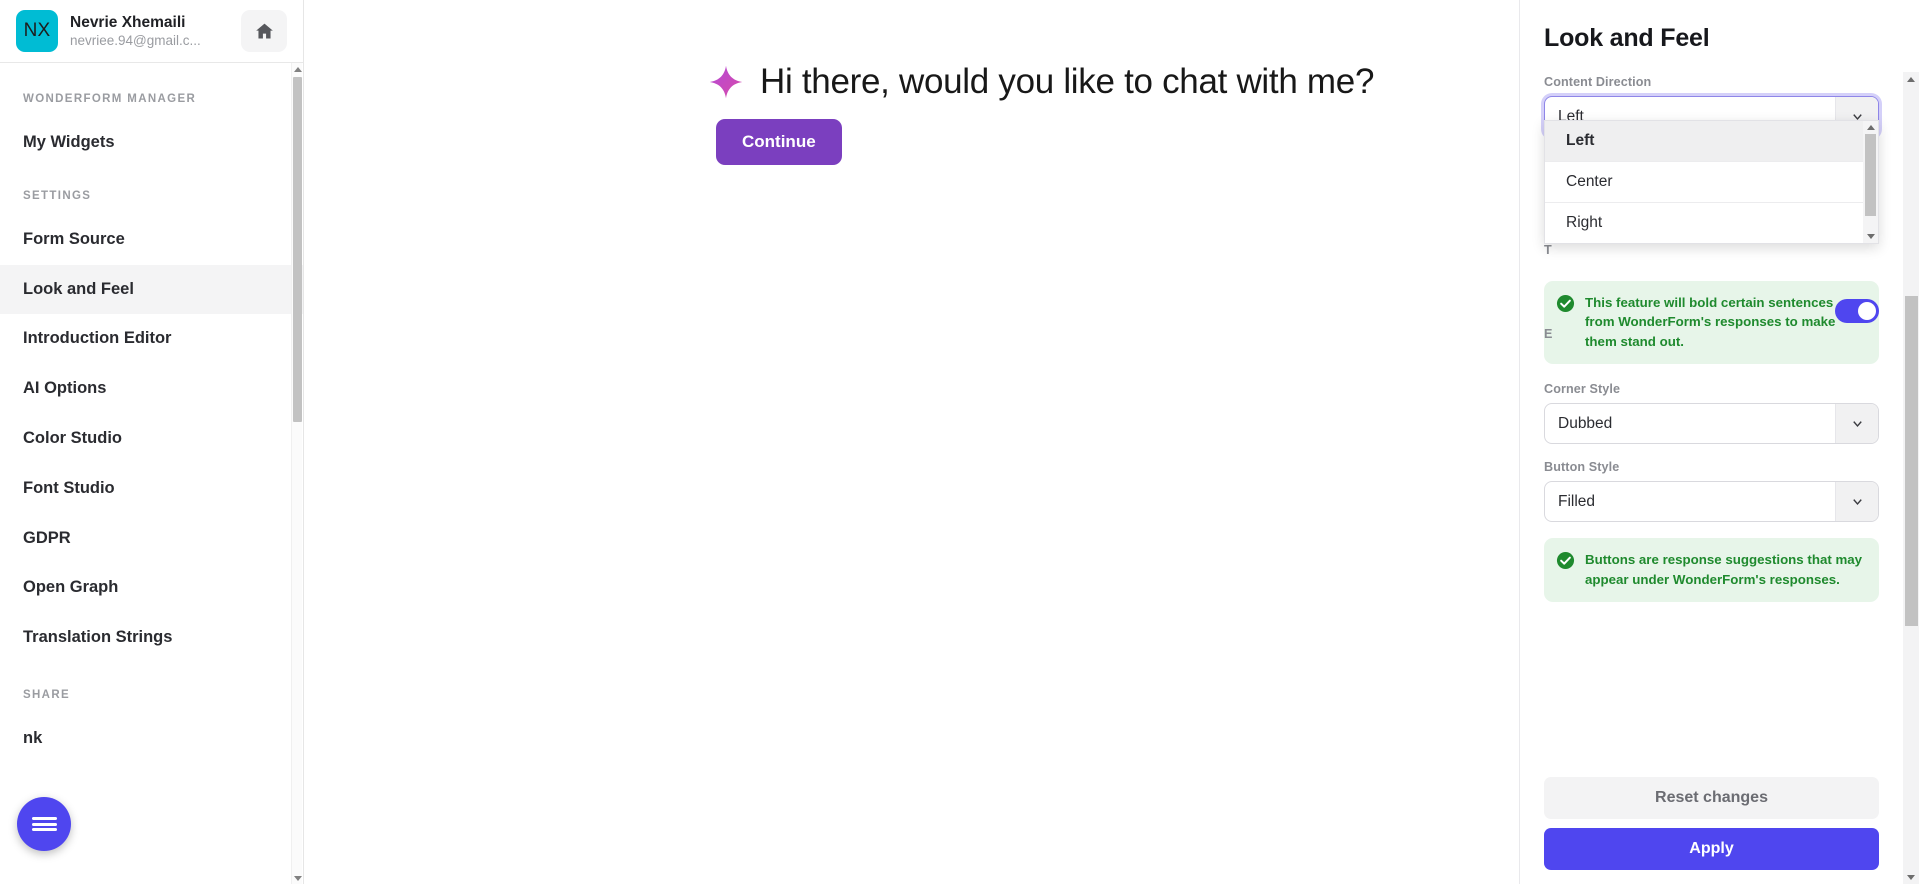 The height and width of the screenshot is (884, 1919). I want to click on corner-style-field: Corner Style Dubbed, so click(1711, 413).